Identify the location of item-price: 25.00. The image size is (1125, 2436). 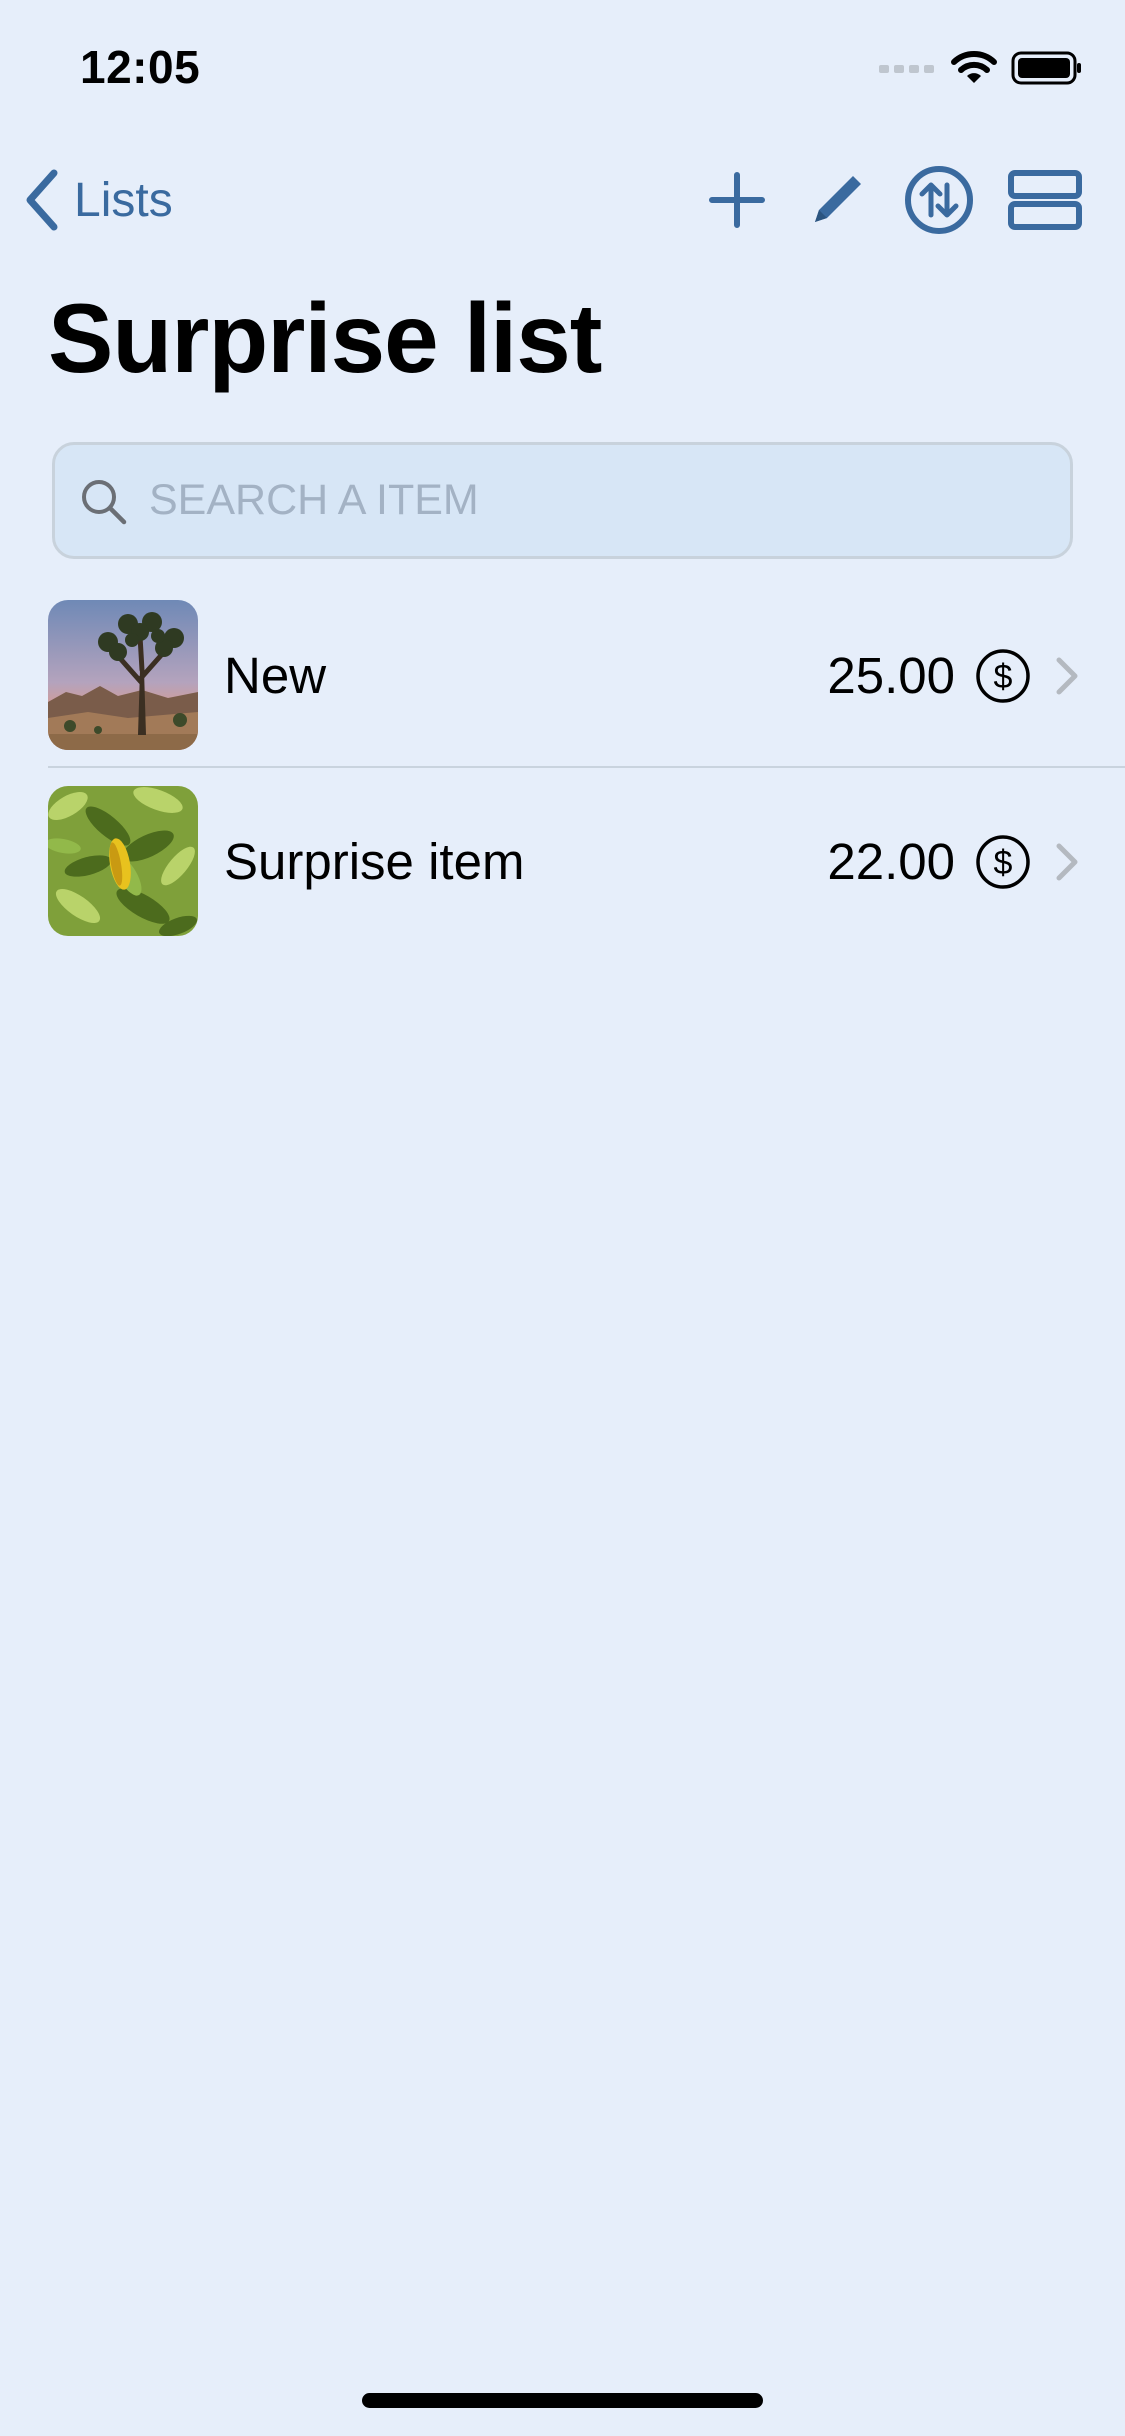
(891, 675).